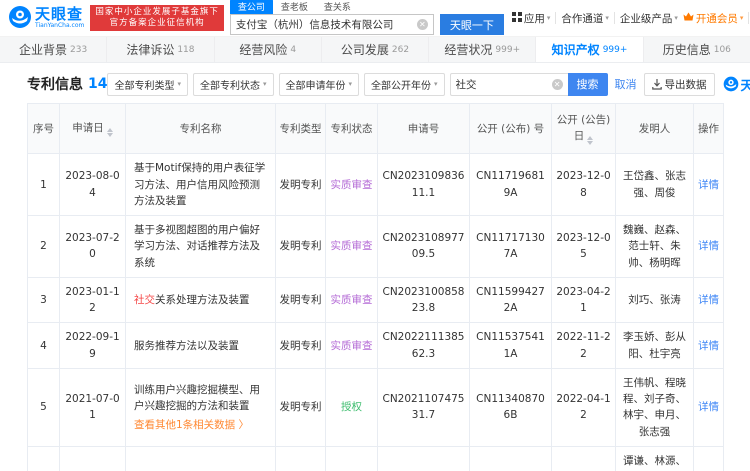 This screenshot has height=471, width=750. What do you see at coordinates (483, 49) in the screenshot?
I see `nav-tab: 经营状况 999+` at bounding box center [483, 49].